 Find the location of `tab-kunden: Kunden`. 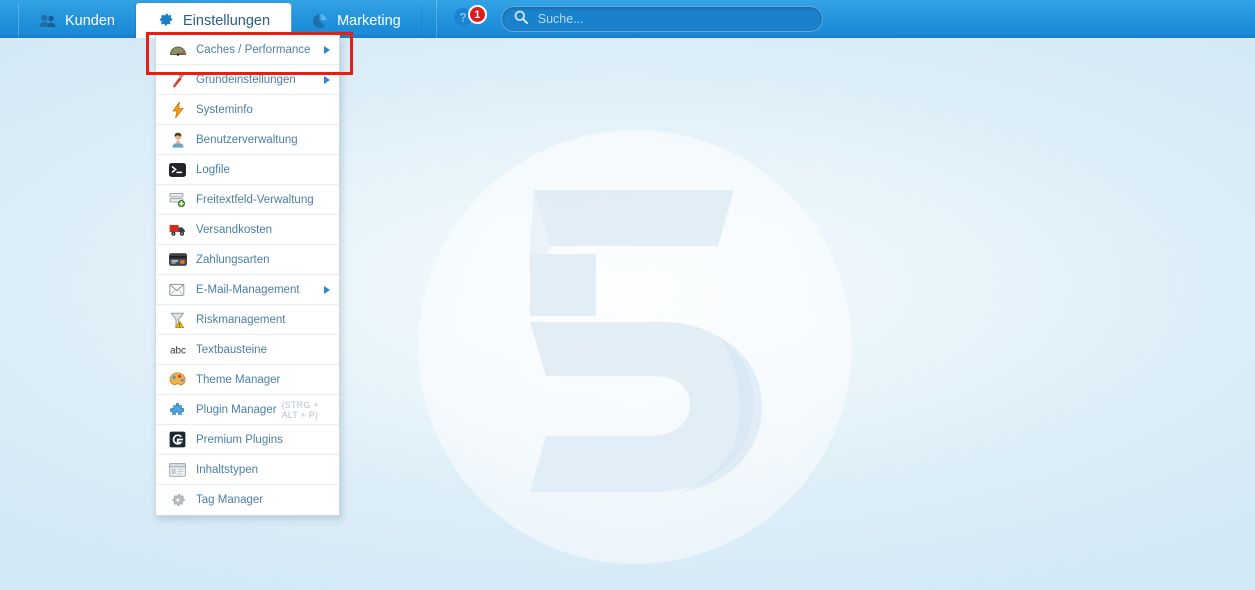

tab-kunden: Kunden is located at coordinates (77, 20).